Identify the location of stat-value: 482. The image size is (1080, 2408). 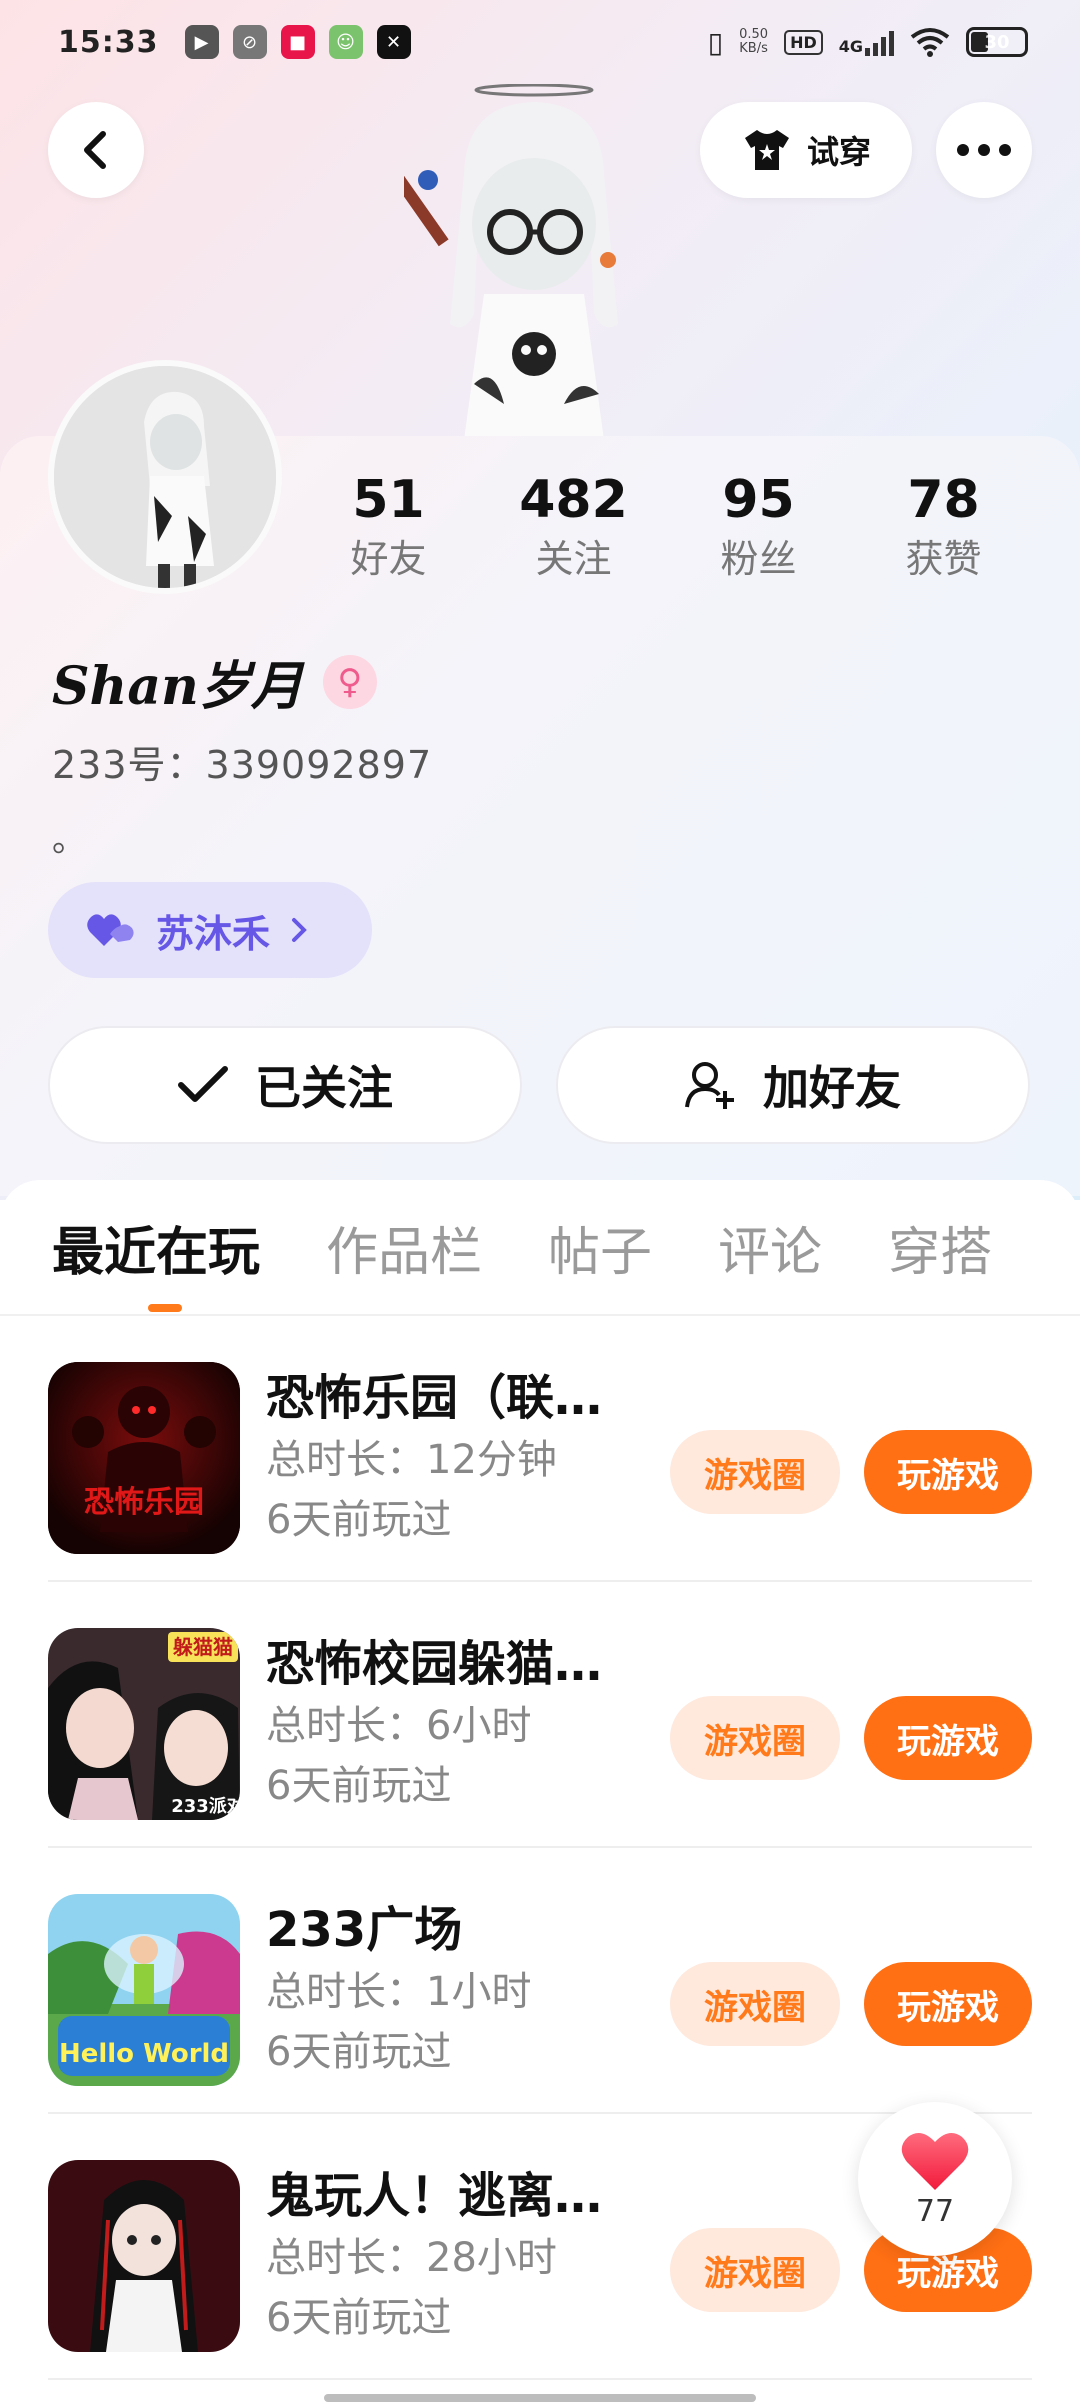
(573, 500).